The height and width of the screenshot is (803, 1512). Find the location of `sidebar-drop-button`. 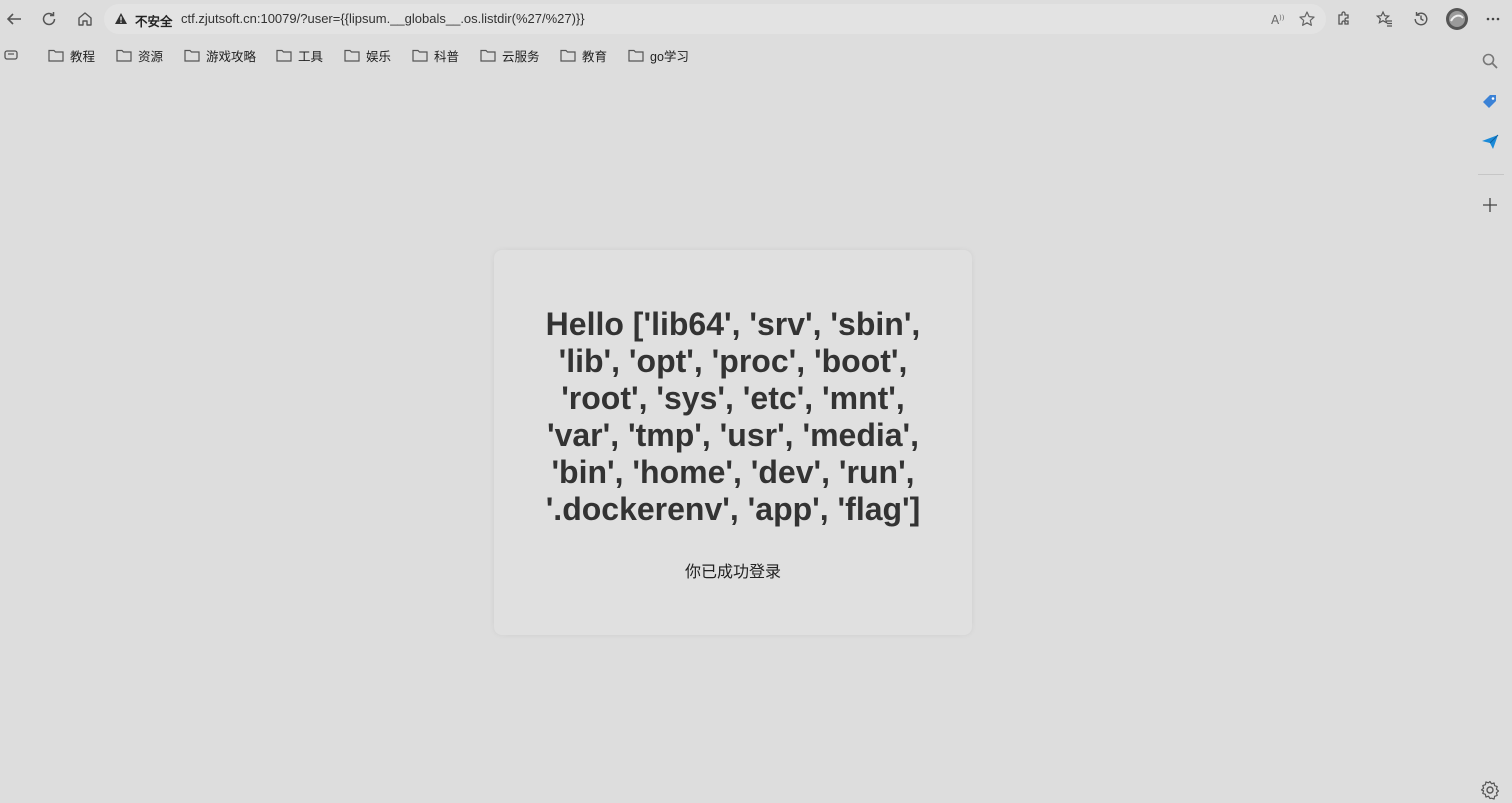

sidebar-drop-button is located at coordinates (1490, 142).